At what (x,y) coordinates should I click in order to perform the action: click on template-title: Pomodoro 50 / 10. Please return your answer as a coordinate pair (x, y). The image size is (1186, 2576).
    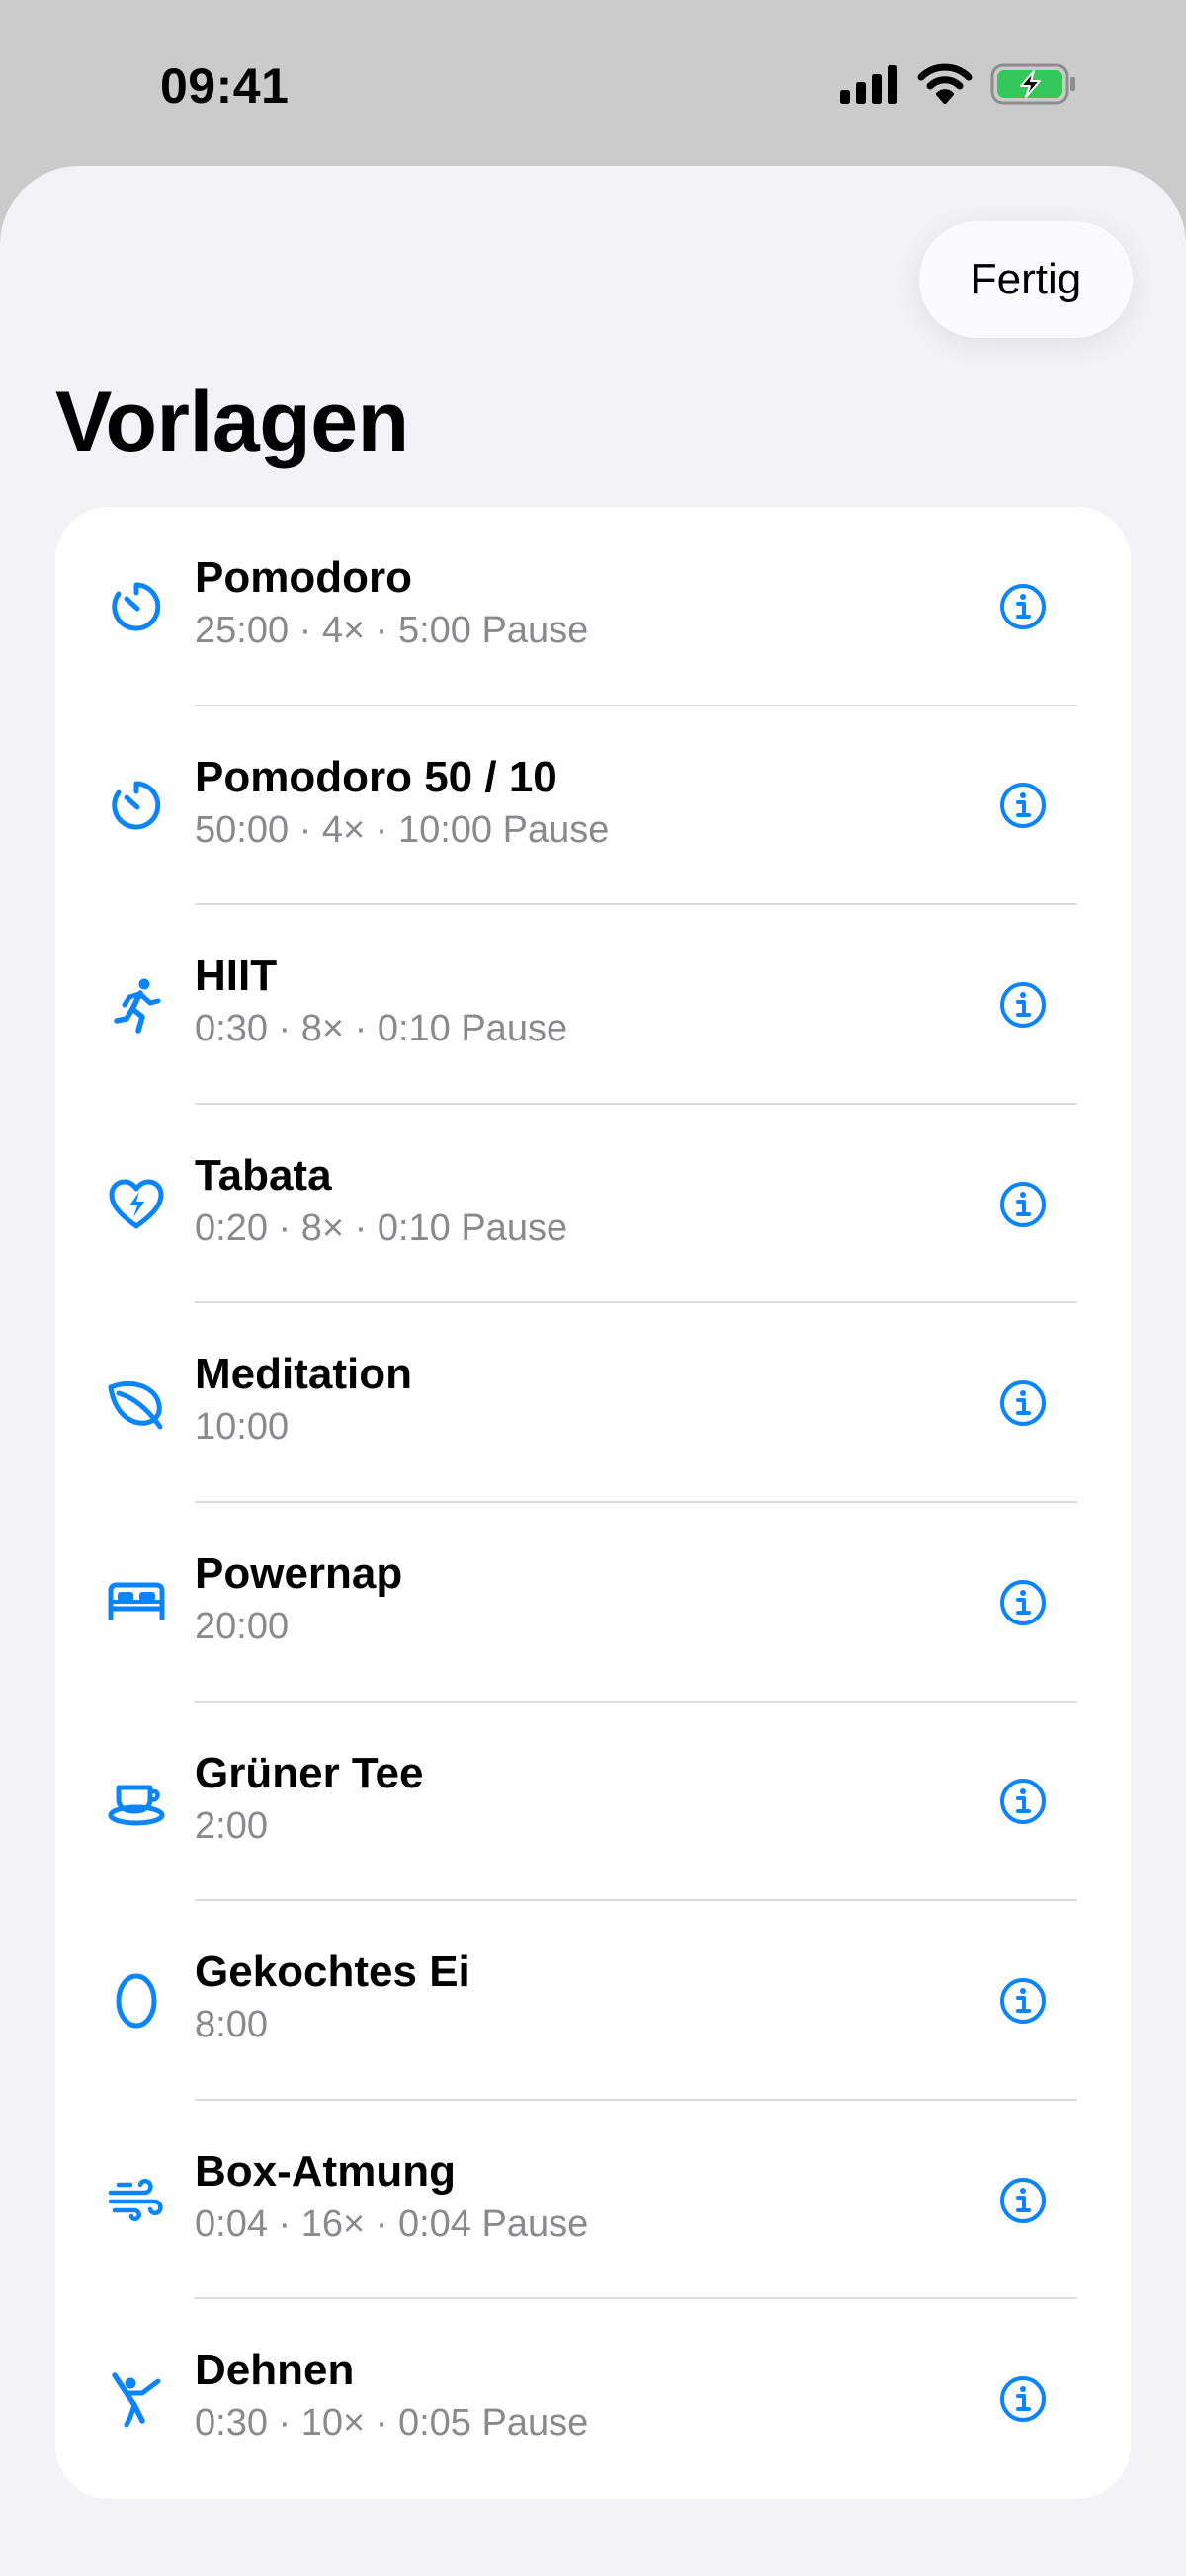
    Looking at the image, I should click on (376, 776).